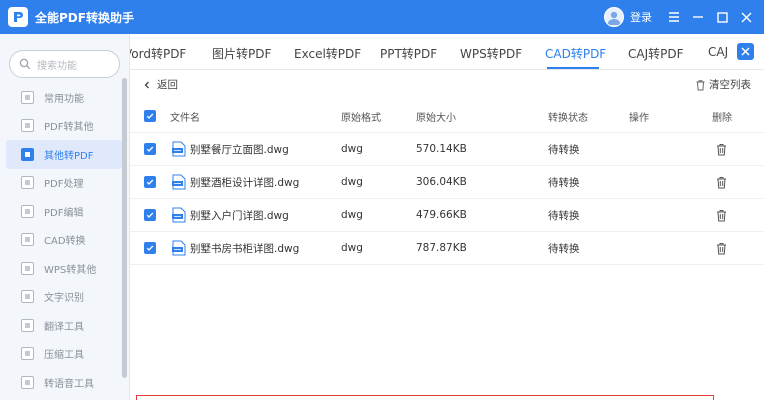  I want to click on file-name: 别墅入户门详图.dwg, so click(239, 215).